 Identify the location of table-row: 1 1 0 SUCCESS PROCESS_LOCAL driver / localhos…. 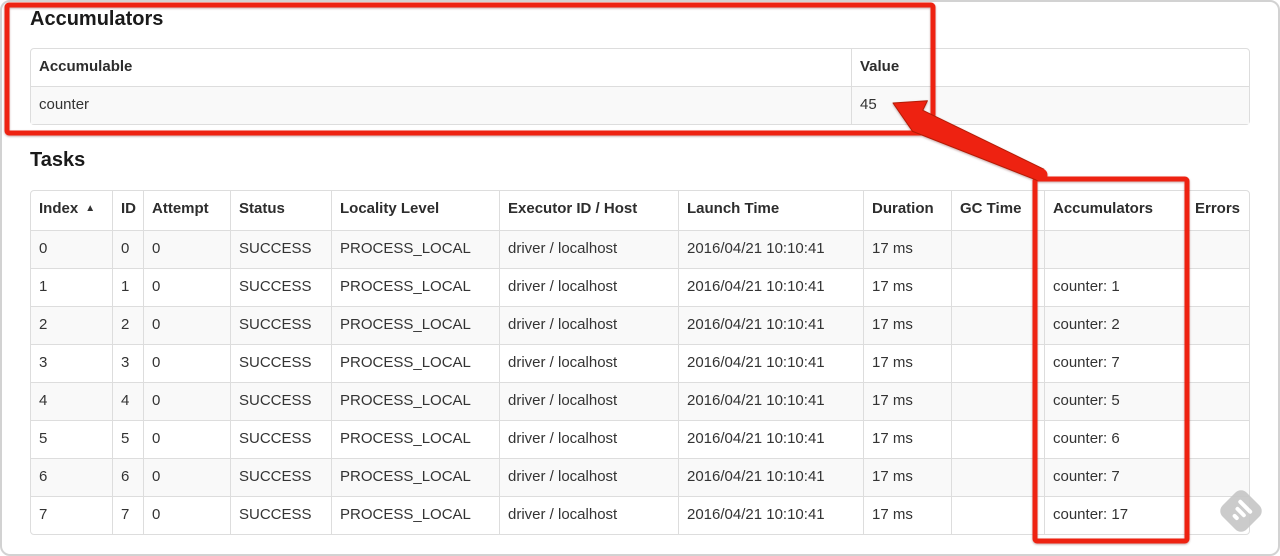
(640, 287).